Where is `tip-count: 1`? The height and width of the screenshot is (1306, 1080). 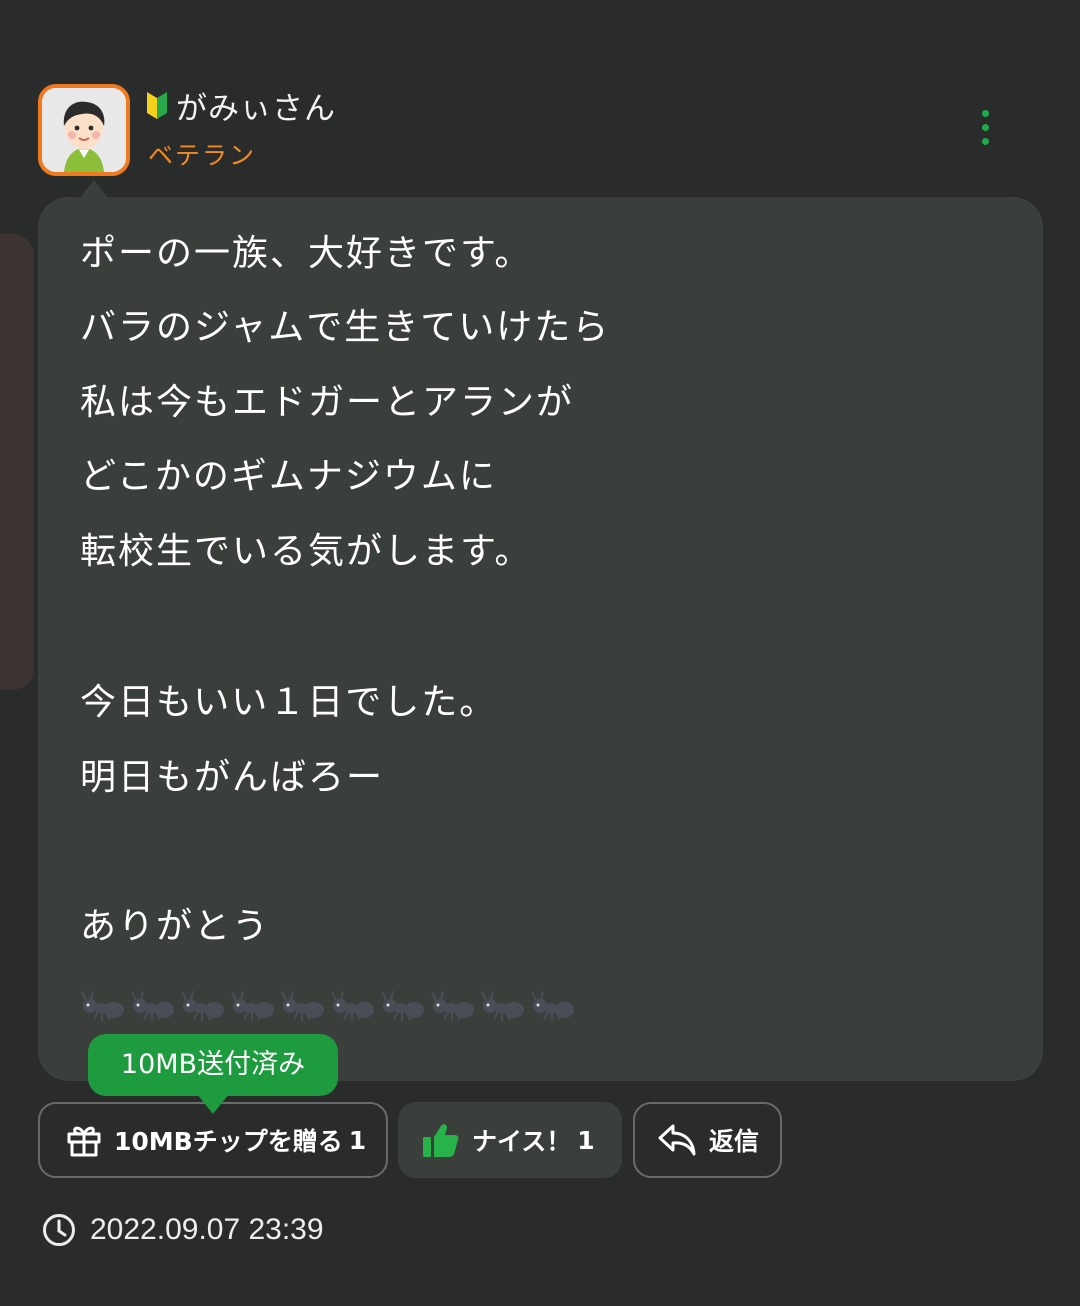 tip-count: 1 is located at coordinates (357, 1140).